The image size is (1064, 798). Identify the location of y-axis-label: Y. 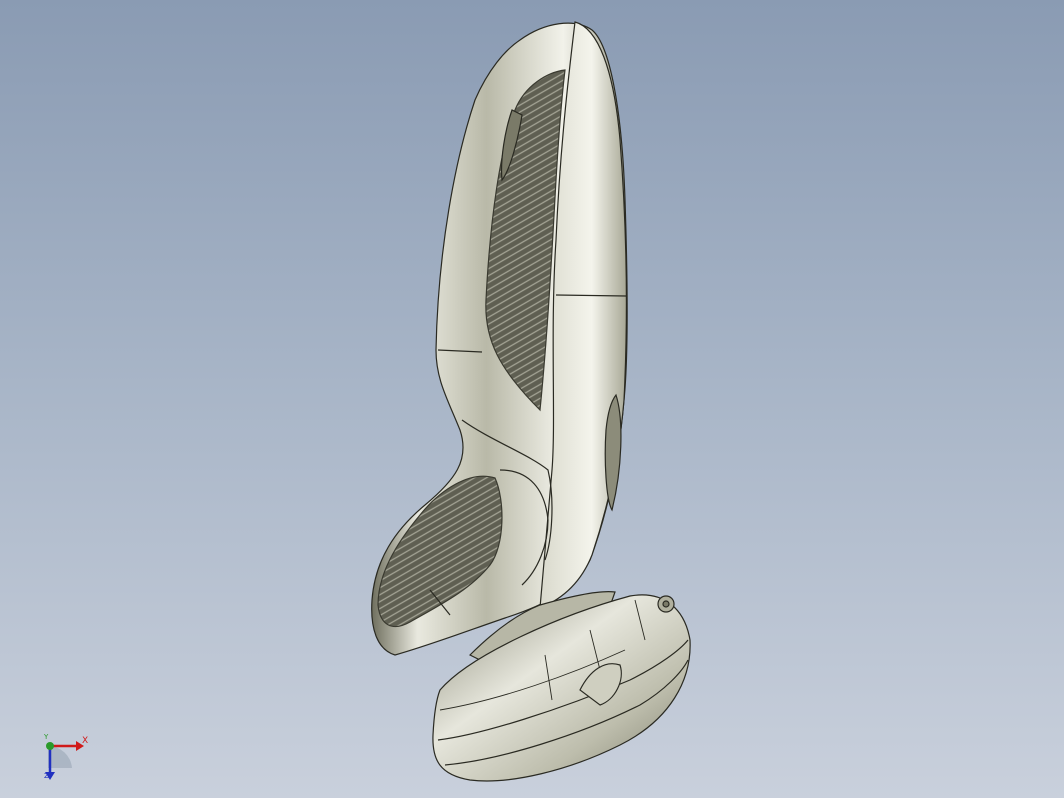
(46, 737).